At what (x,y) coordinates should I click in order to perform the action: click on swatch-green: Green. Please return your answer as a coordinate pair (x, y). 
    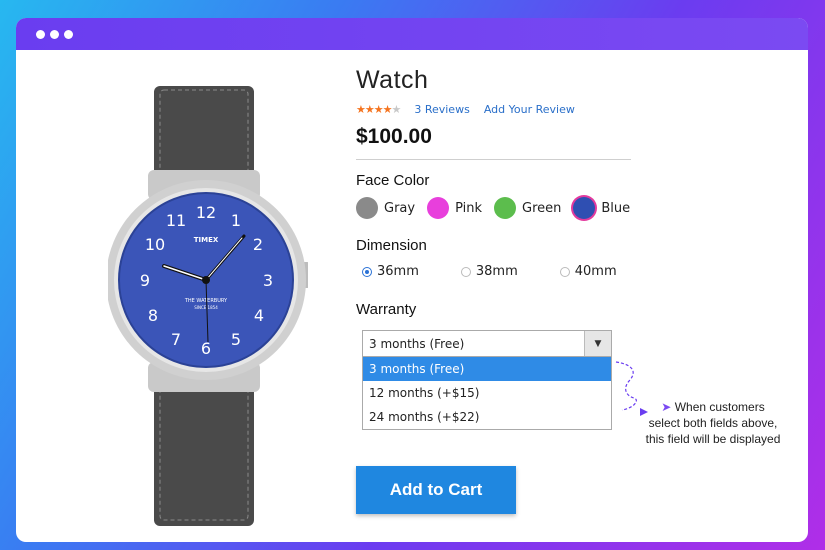
    Looking at the image, I should click on (527, 208).